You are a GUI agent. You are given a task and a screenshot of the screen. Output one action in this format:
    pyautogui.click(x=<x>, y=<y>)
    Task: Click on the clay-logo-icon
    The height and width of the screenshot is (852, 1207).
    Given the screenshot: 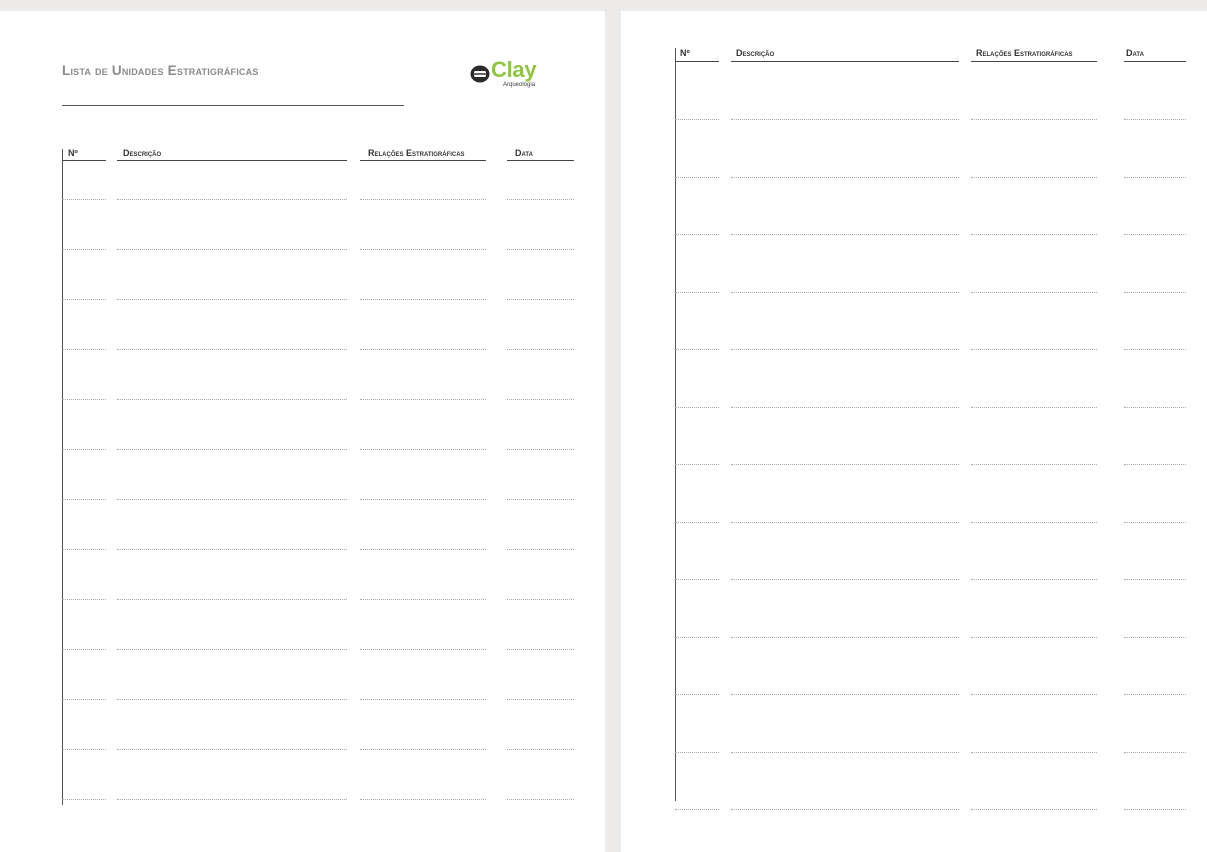 What is the action you would take?
    pyautogui.click(x=480, y=74)
    